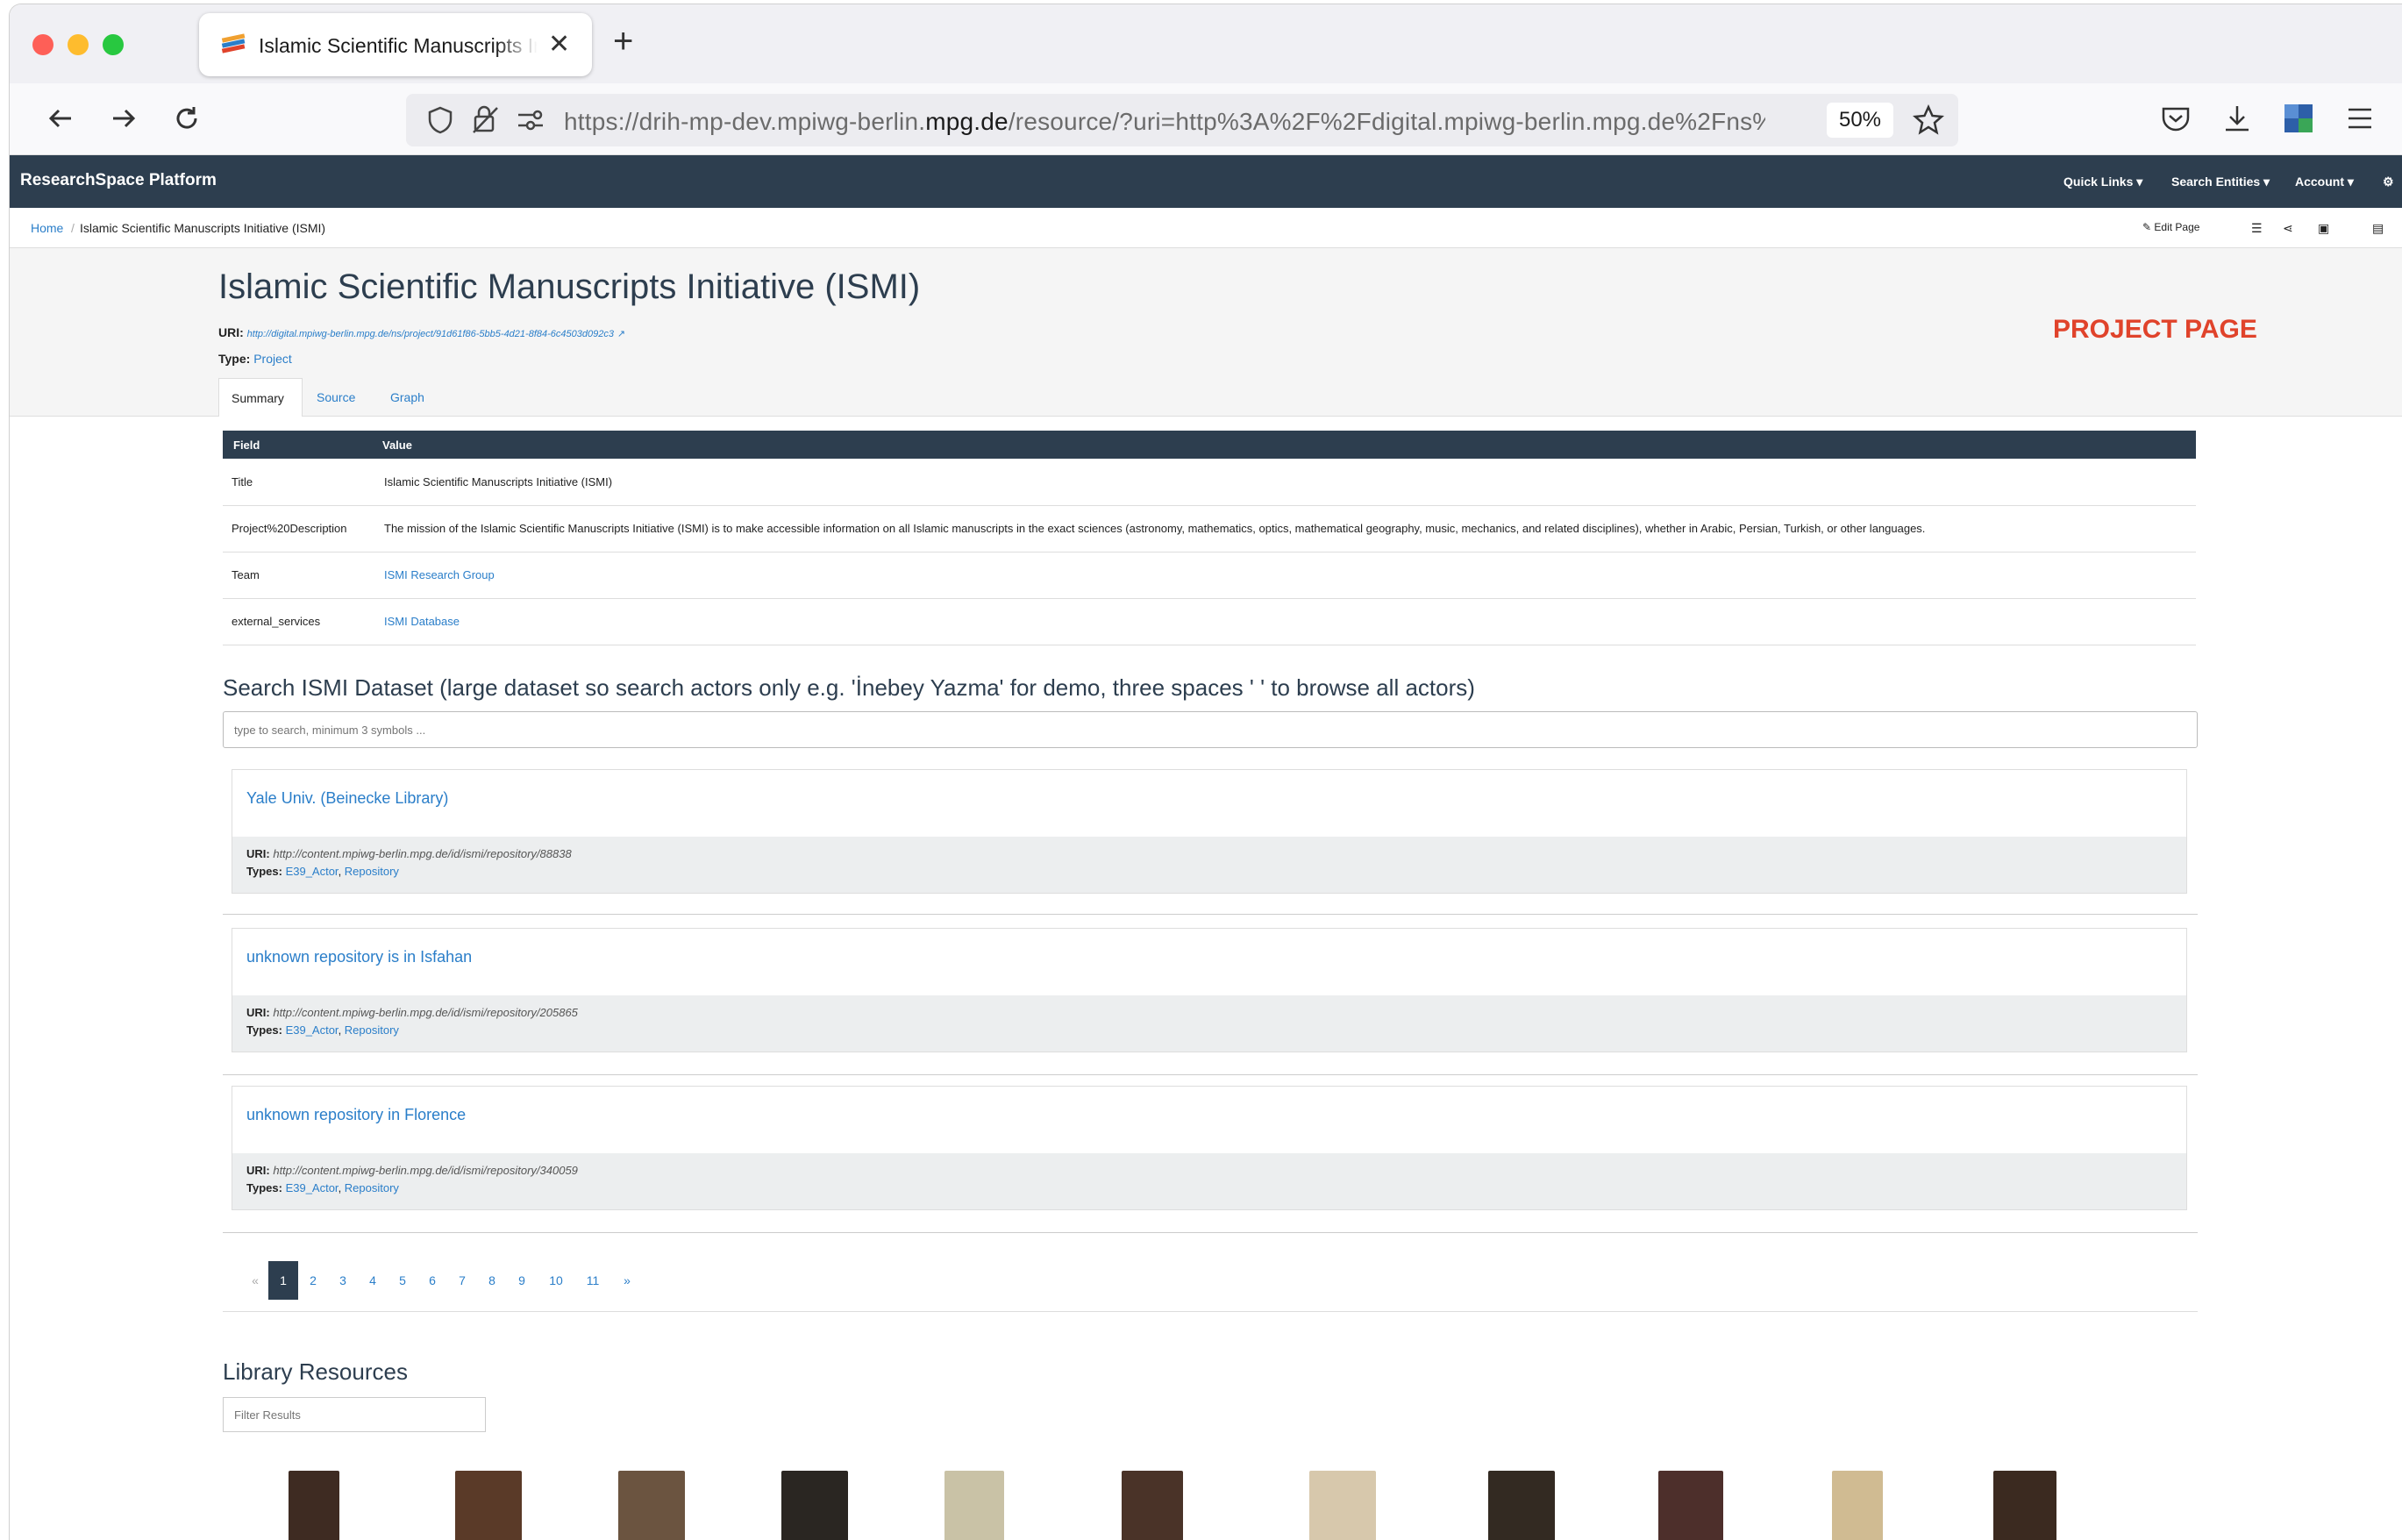 The height and width of the screenshot is (1540, 2402). Describe the element at coordinates (283, 1280) in the screenshot. I see `pagination-page: 1` at that location.